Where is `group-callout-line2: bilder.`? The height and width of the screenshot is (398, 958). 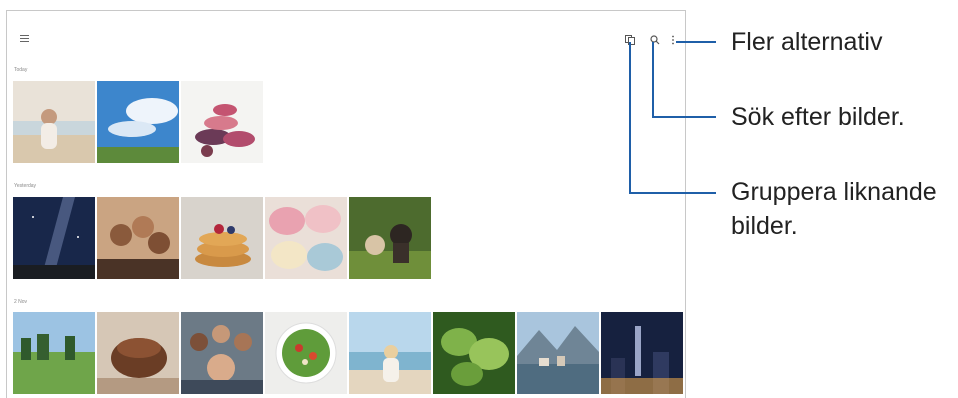
group-callout-line2: bilder. is located at coordinates (764, 226).